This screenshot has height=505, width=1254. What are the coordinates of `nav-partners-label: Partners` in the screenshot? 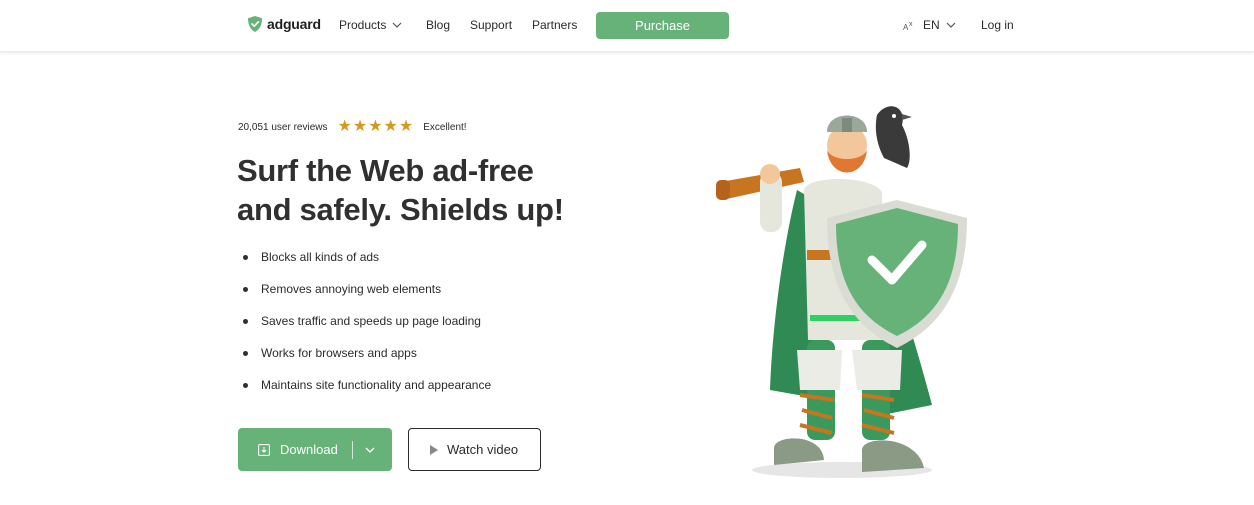 It's located at (555, 25).